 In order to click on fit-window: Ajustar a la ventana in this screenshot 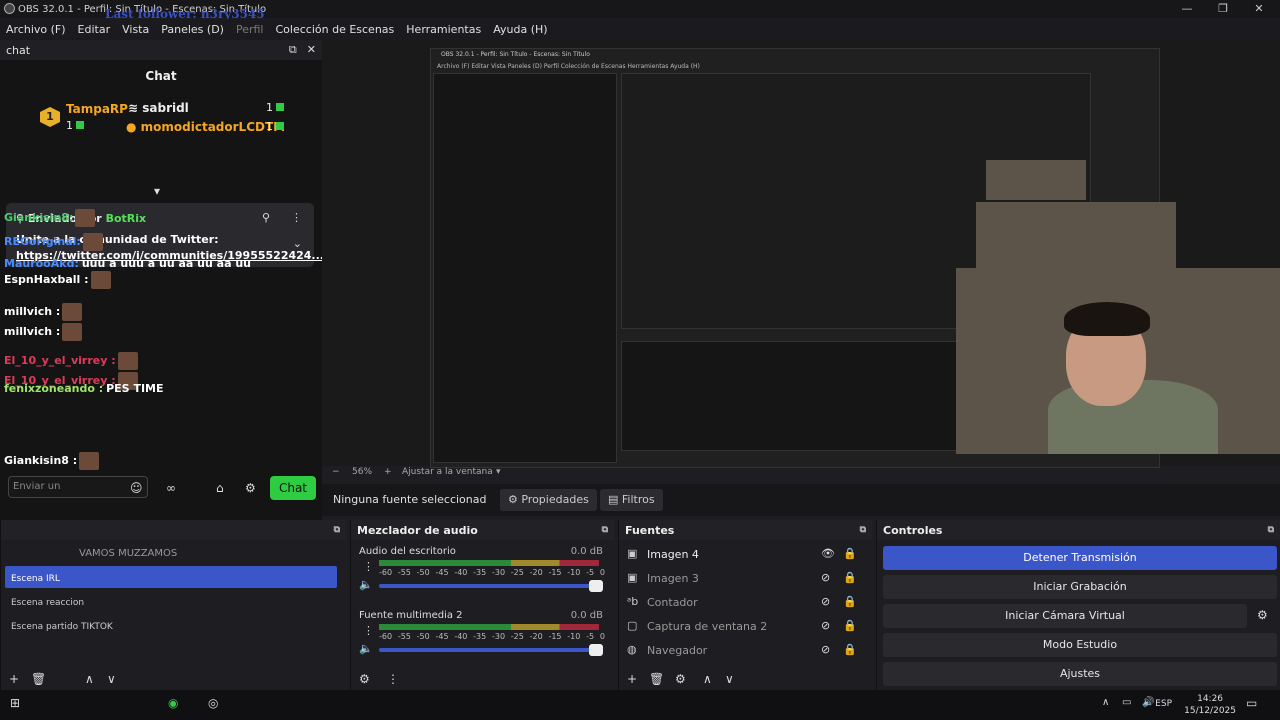, I will do `click(447, 472)`.